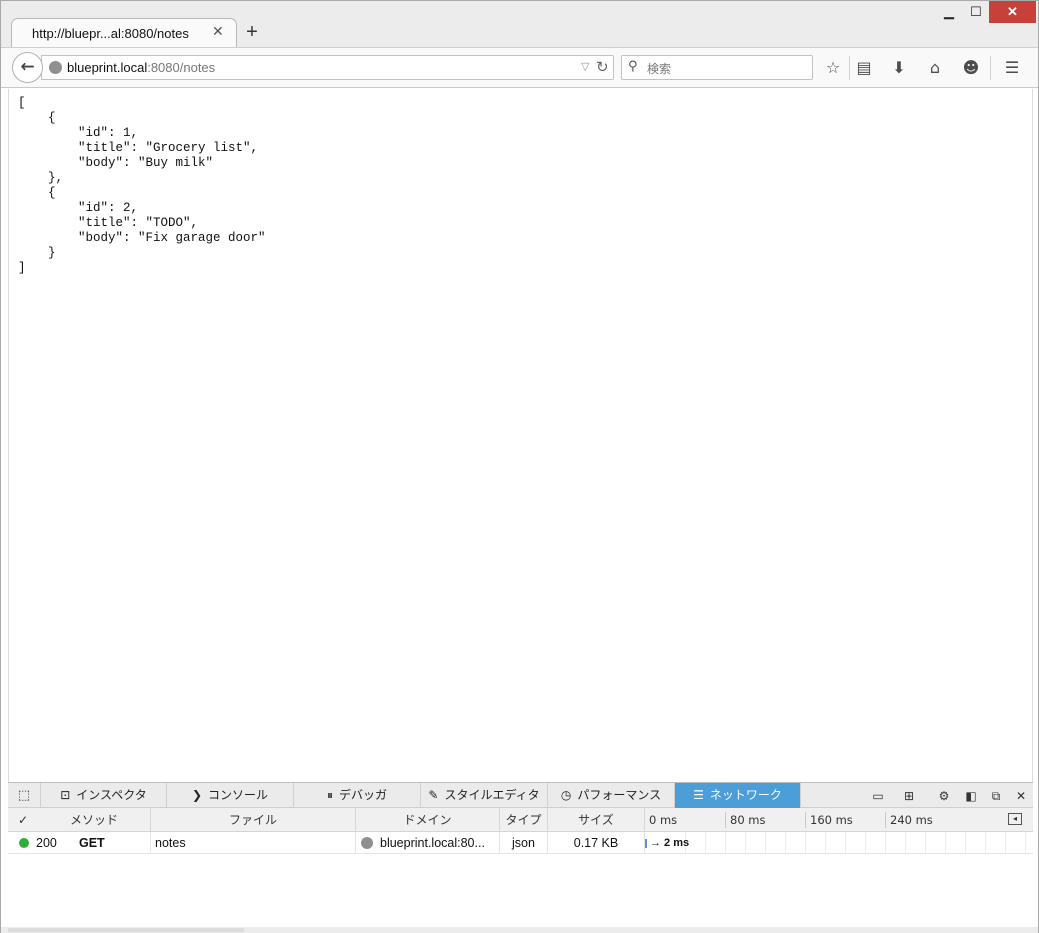 This screenshot has height=933, width=1039. What do you see at coordinates (24, 795) in the screenshot?
I see `element-picker-icon: ⬚` at bounding box center [24, 795].